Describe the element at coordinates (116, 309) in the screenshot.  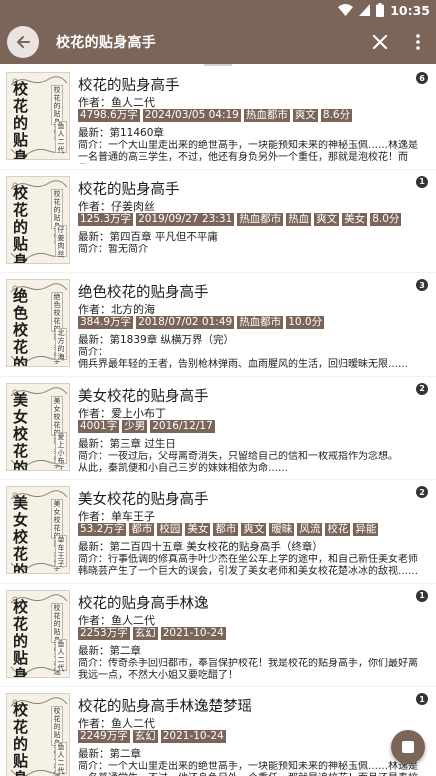
I see `book-author: 作者：北方的海` at that location.